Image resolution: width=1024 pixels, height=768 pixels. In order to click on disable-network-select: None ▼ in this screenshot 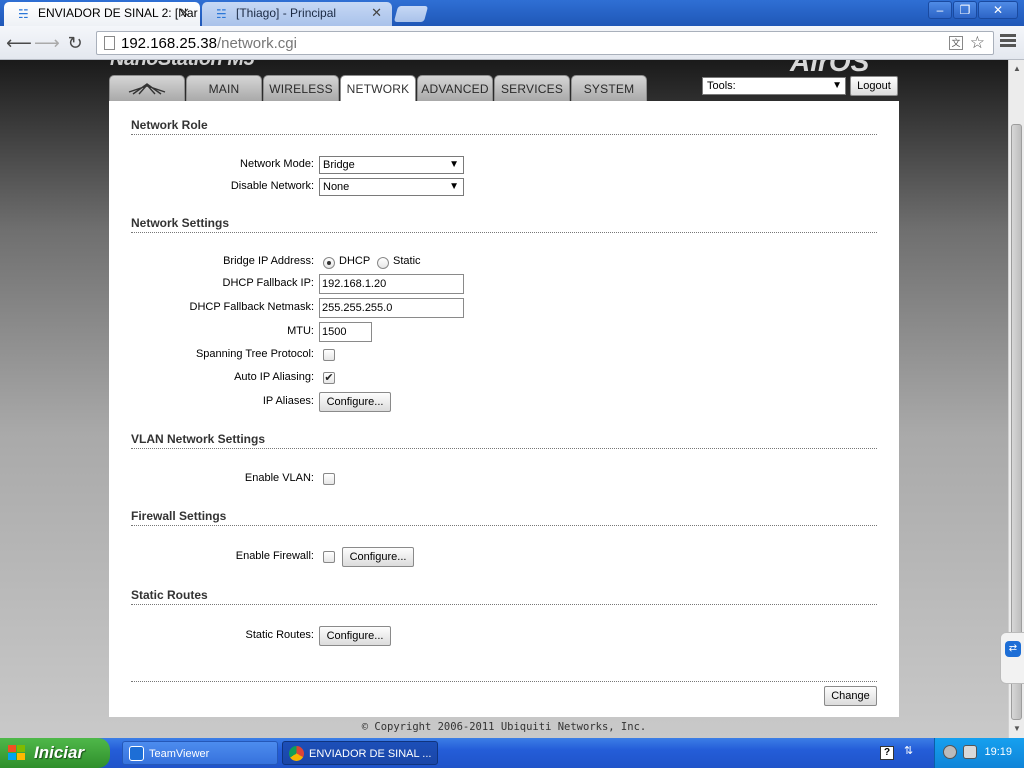, I will do `click(391, 187)`.